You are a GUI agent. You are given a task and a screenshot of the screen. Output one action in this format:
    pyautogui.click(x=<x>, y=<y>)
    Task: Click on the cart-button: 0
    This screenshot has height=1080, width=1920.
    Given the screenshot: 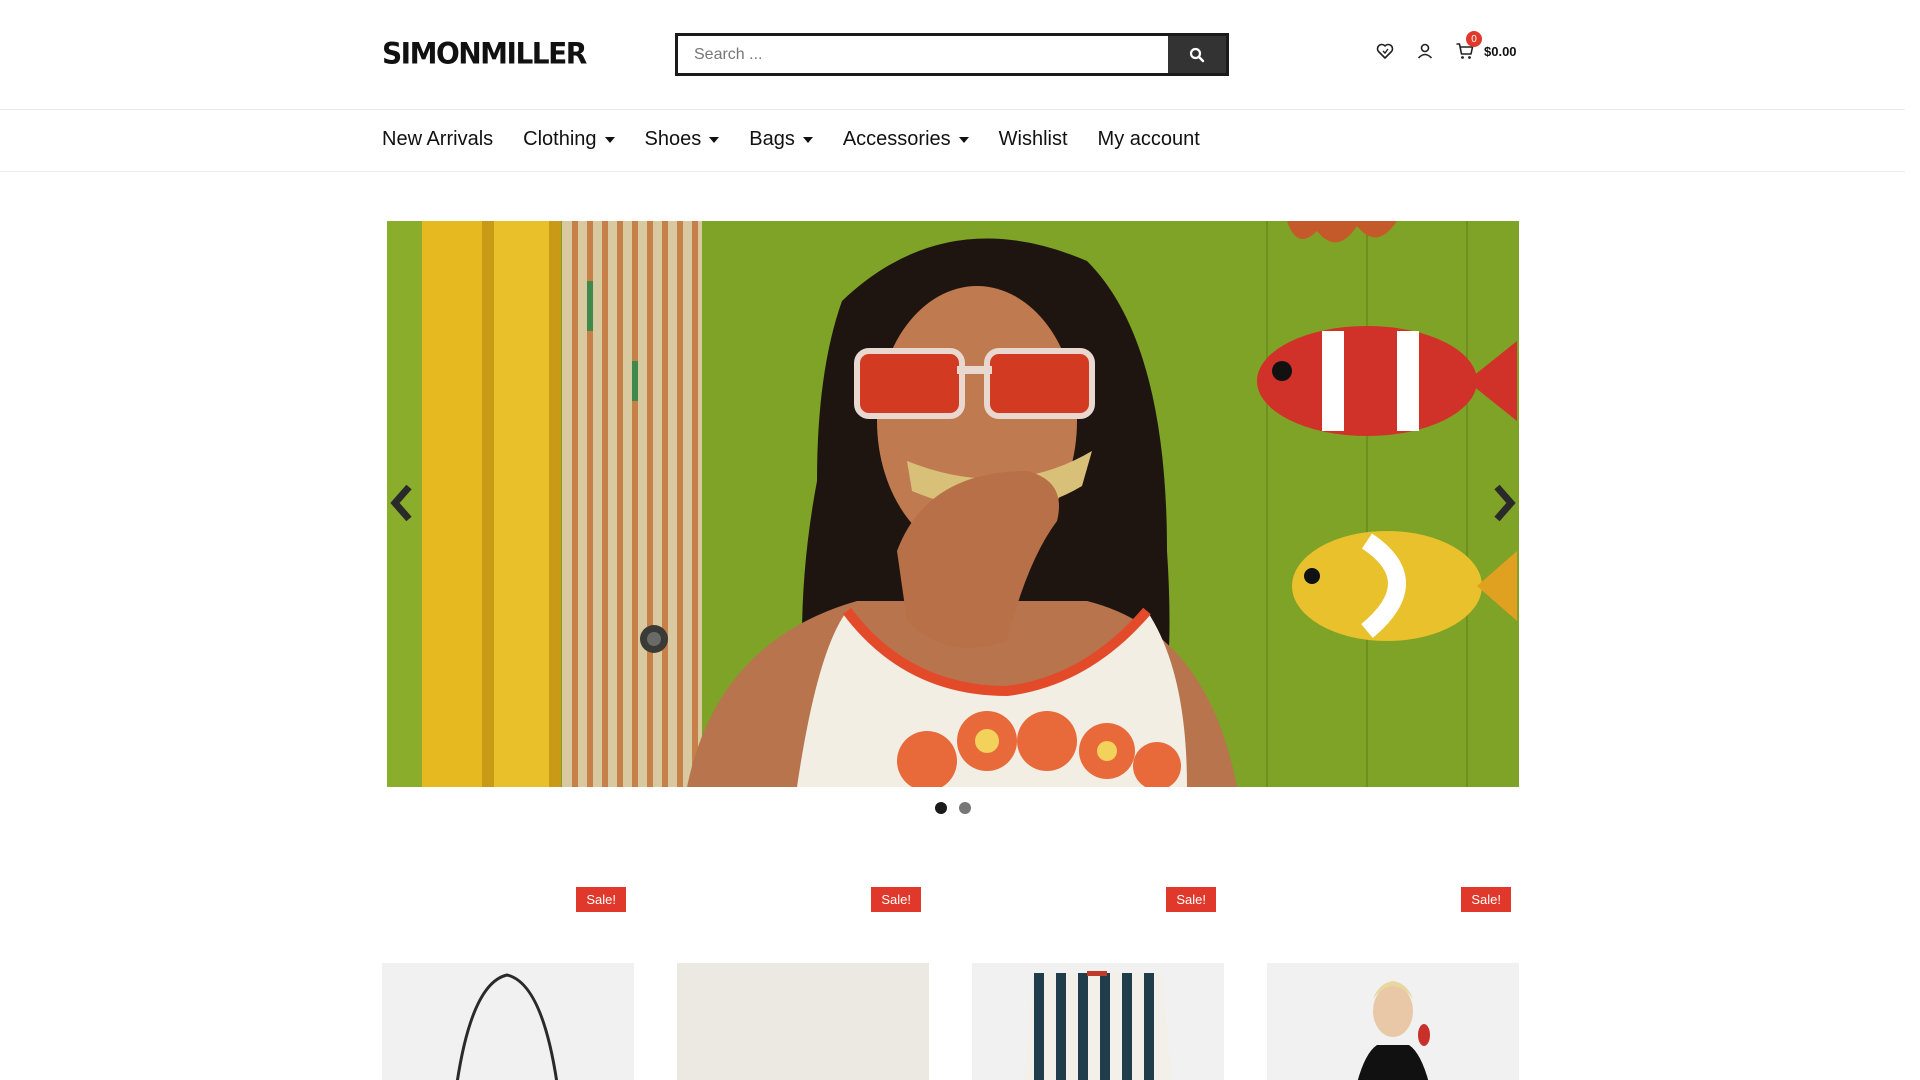 What is the action you would take?
    pyautogui.click(x=1468, y=46)
    